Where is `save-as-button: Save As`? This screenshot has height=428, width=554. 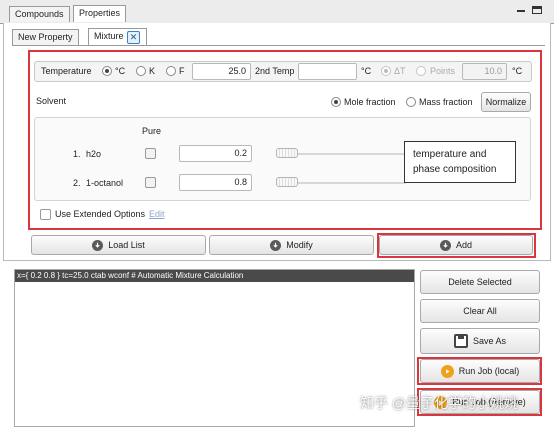 save-as-button: Save As is located at coordinates (480, 341).